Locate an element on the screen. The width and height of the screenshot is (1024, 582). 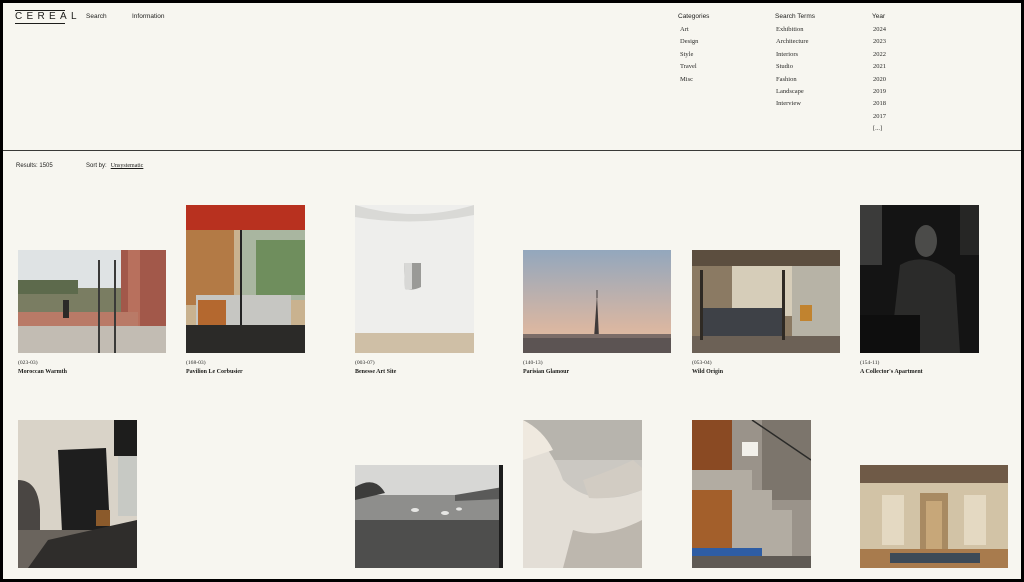
category-style: Style is located at coordinates (689, 56).